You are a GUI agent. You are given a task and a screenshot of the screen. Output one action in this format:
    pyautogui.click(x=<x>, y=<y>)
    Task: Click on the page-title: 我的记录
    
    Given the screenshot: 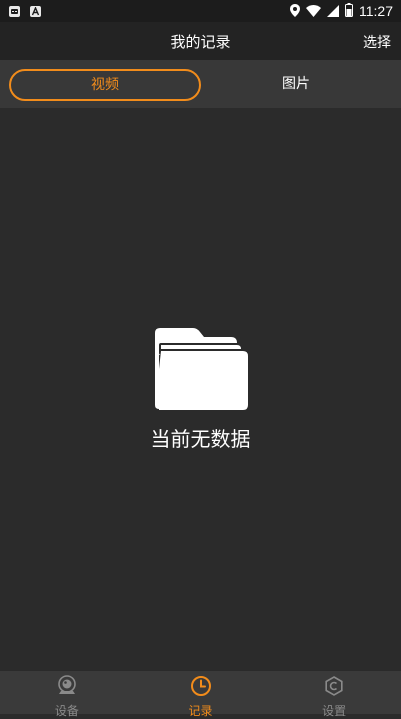 What is the action you would take?
    pyautogui.click(x=200, y=42)
    